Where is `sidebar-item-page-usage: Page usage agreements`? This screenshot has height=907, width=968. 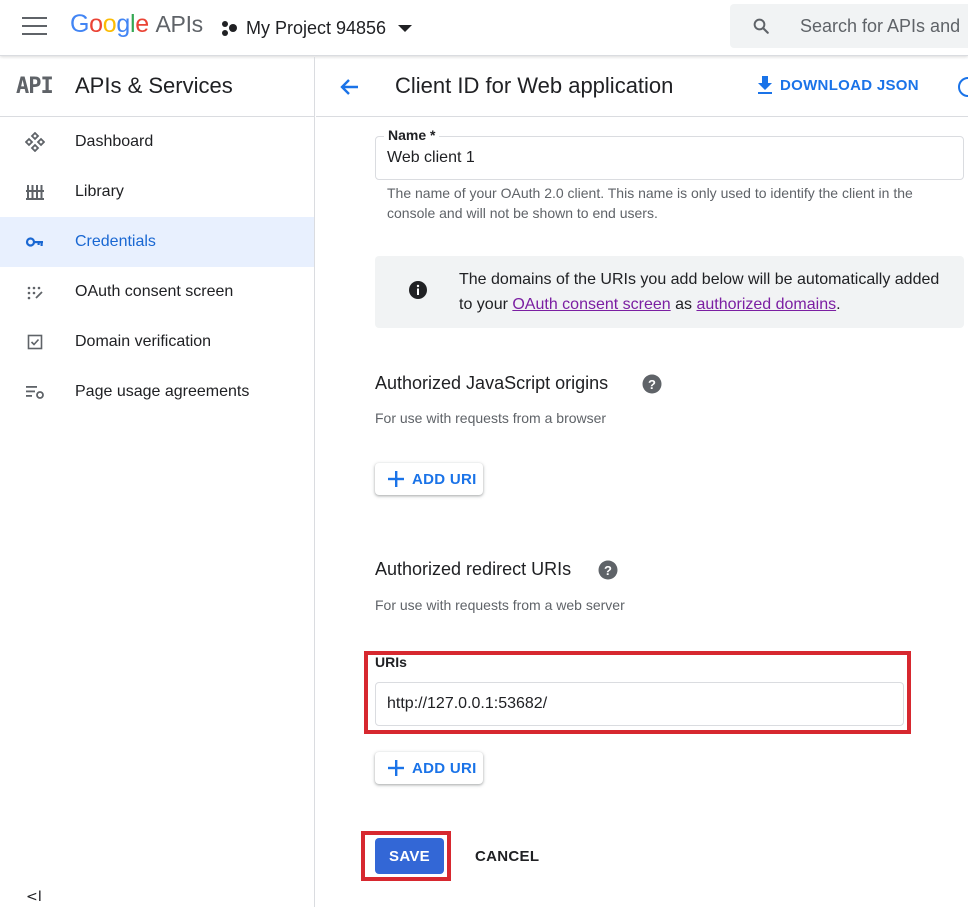
sidebar-item-page-usage: Page usage agreements is located at coordinates (157, 392).